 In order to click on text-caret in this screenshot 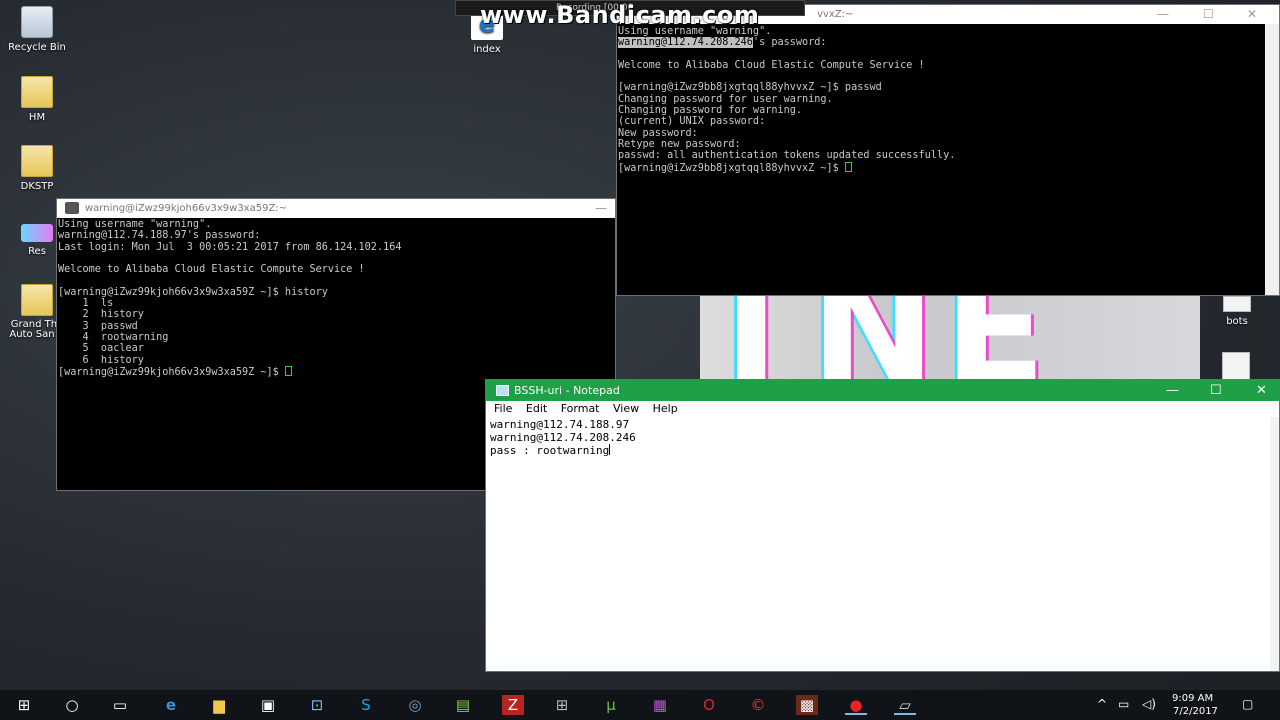, I will do `click(610, 450)`.